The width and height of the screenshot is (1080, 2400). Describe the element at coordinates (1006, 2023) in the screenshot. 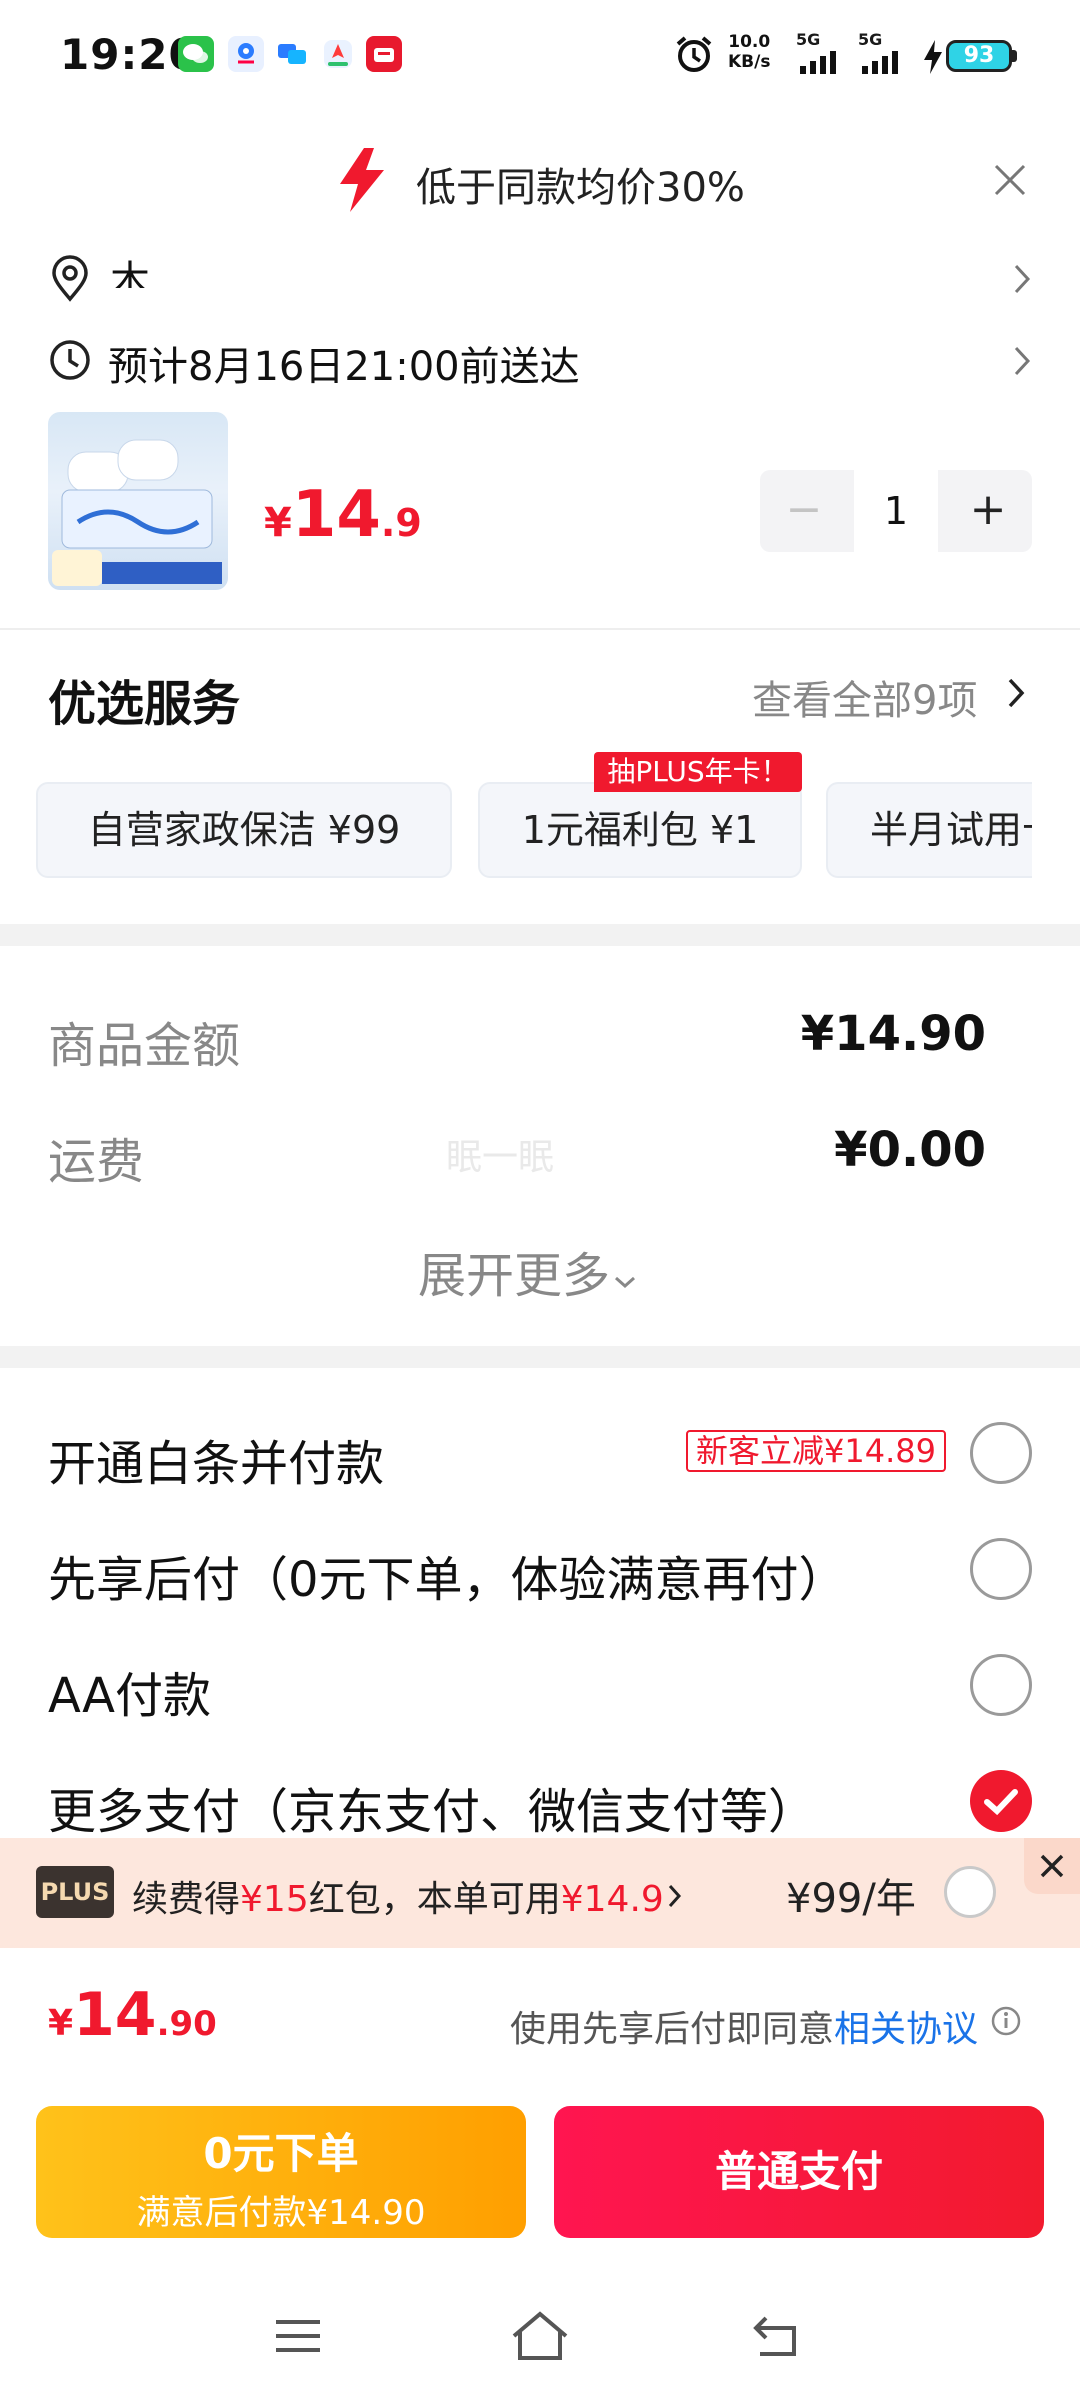

I see `info-icon` at that location.